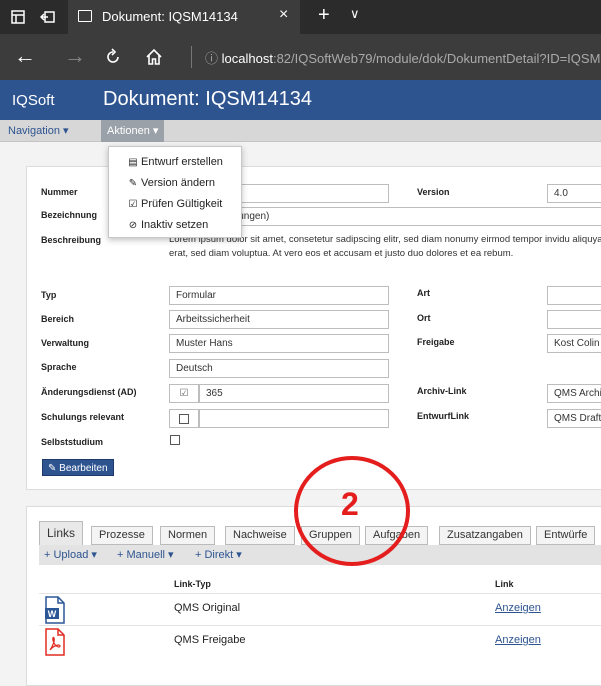 The height and width of the screenshot is (686, 601). What do you see at coordinates (75, 56) in the screenshot?
I see `forward-icon: →` at bounding box center [75, 56].